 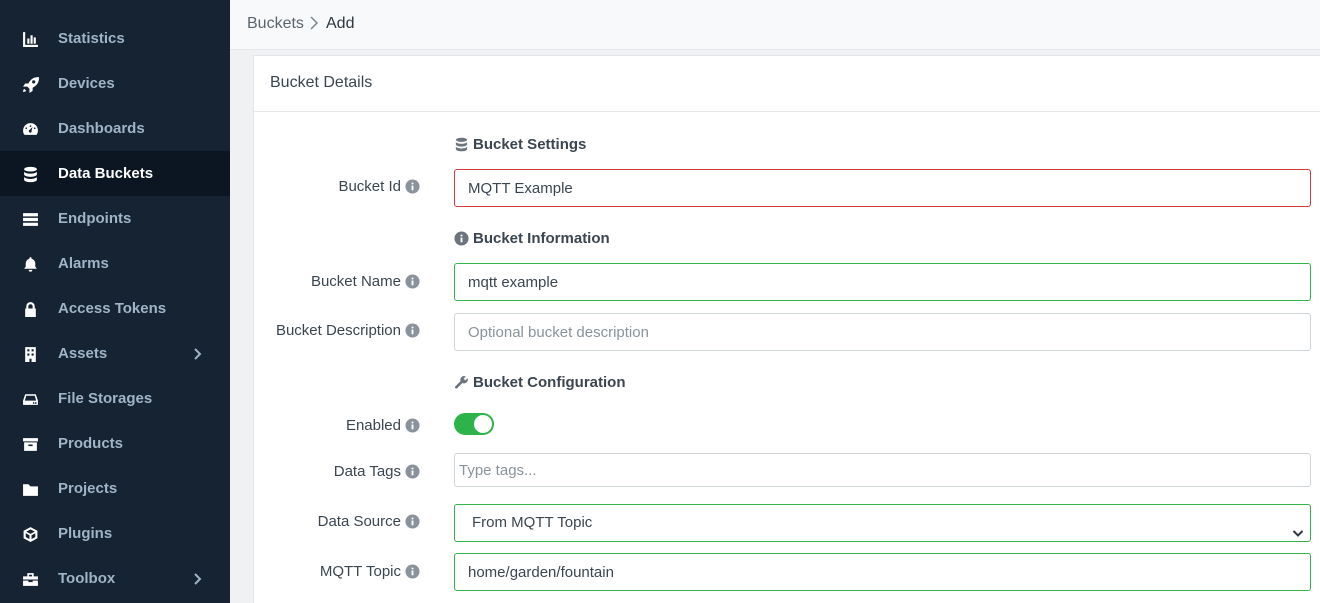 What do you see at coordinates (115, 353) in the screenshot?
I see `sidebar-item-assets: Assets` at bounding box center [115, 353].